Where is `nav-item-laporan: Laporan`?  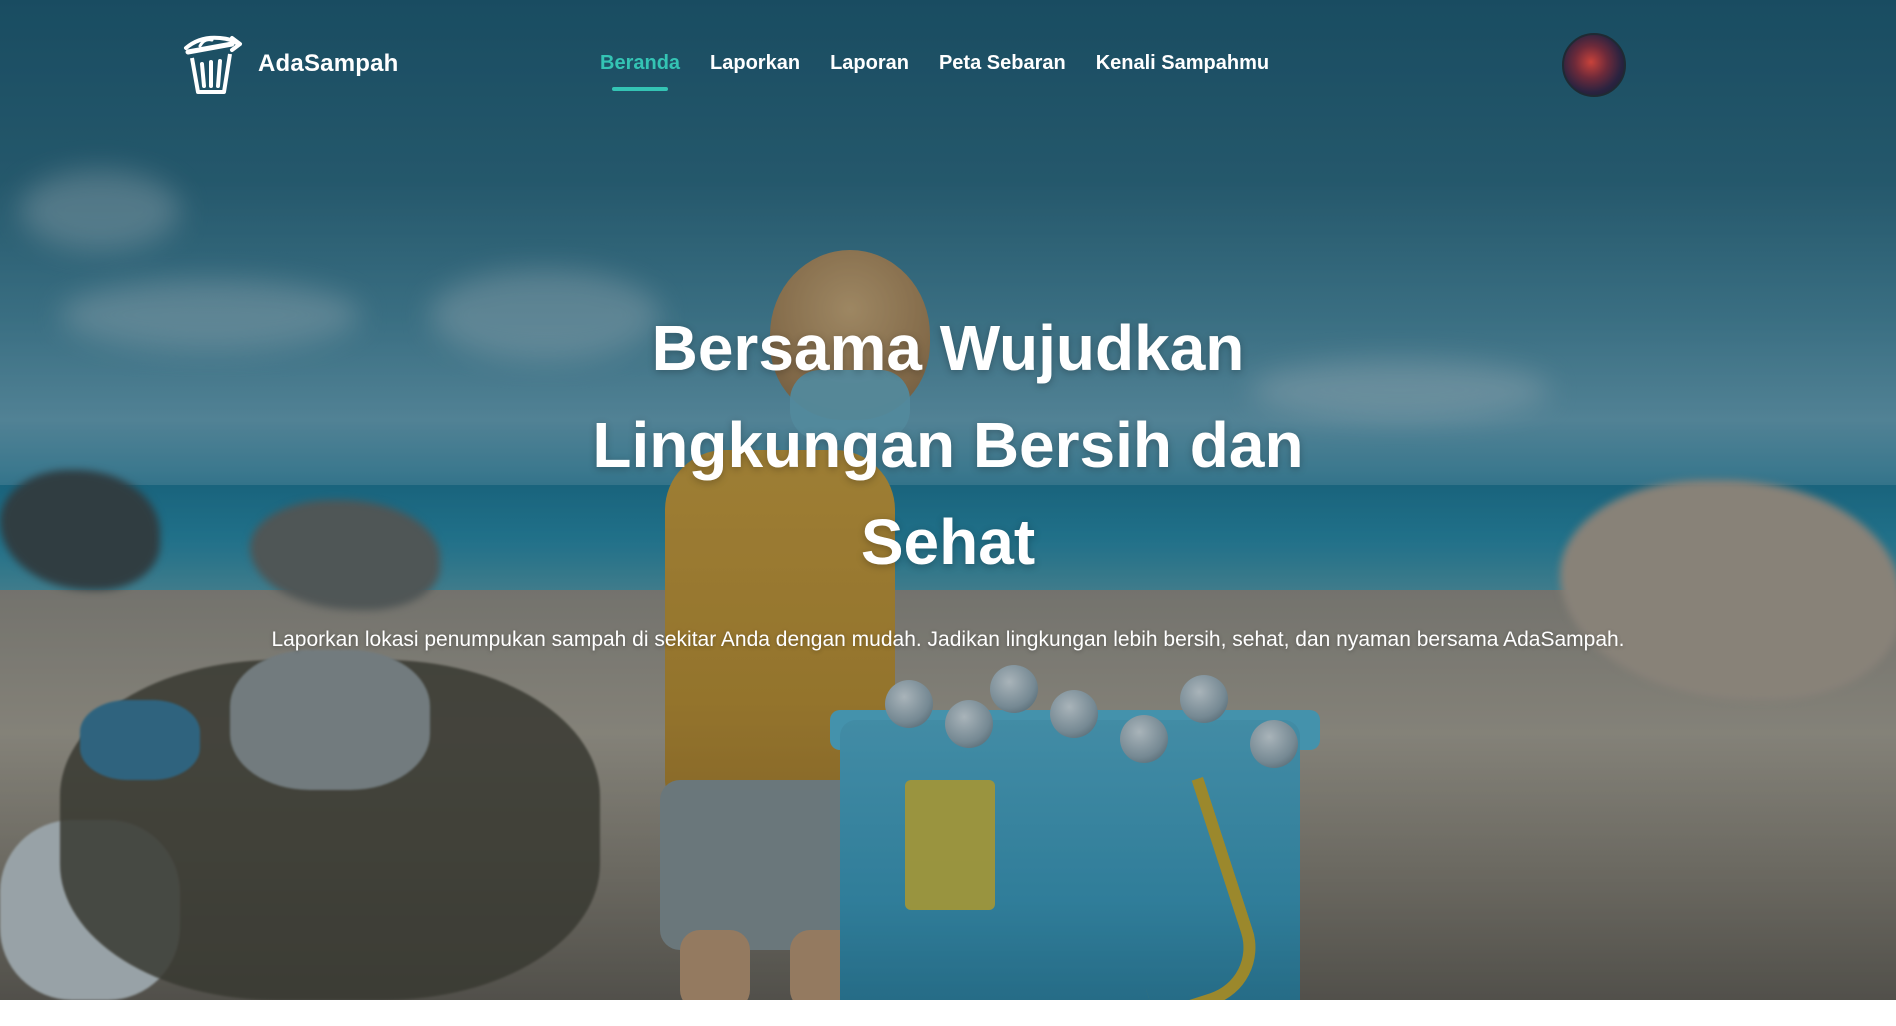
nav-item-laporan: Laporan is located at coordinates (869, 63).